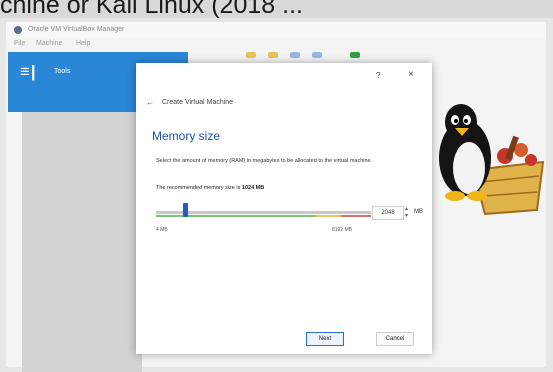 The height and width of the screenshot is (372, 553). Describe the element at coordinates (18, 30) in the screenshot. I see `app-icon` at that location.